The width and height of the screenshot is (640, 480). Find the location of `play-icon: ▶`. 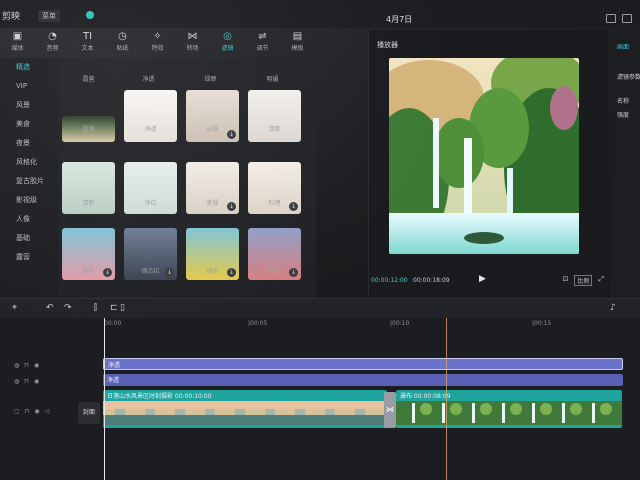

play-icon: ▶ is located at coordinates (482, 279).